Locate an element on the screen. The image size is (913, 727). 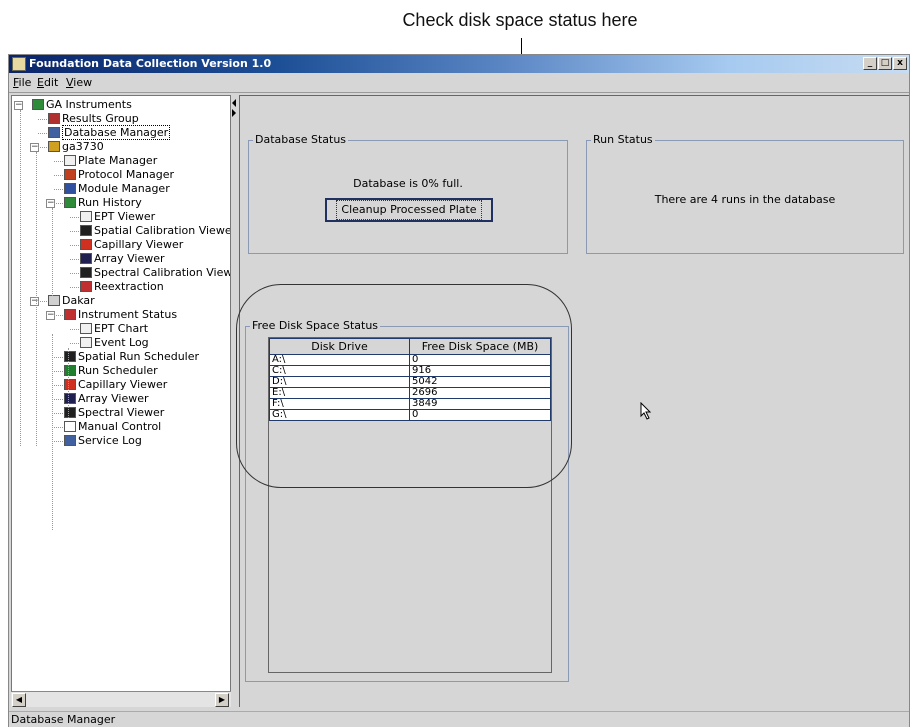
tree-item-ept-chart: EPT Chart is located at coordinates (114, 329).